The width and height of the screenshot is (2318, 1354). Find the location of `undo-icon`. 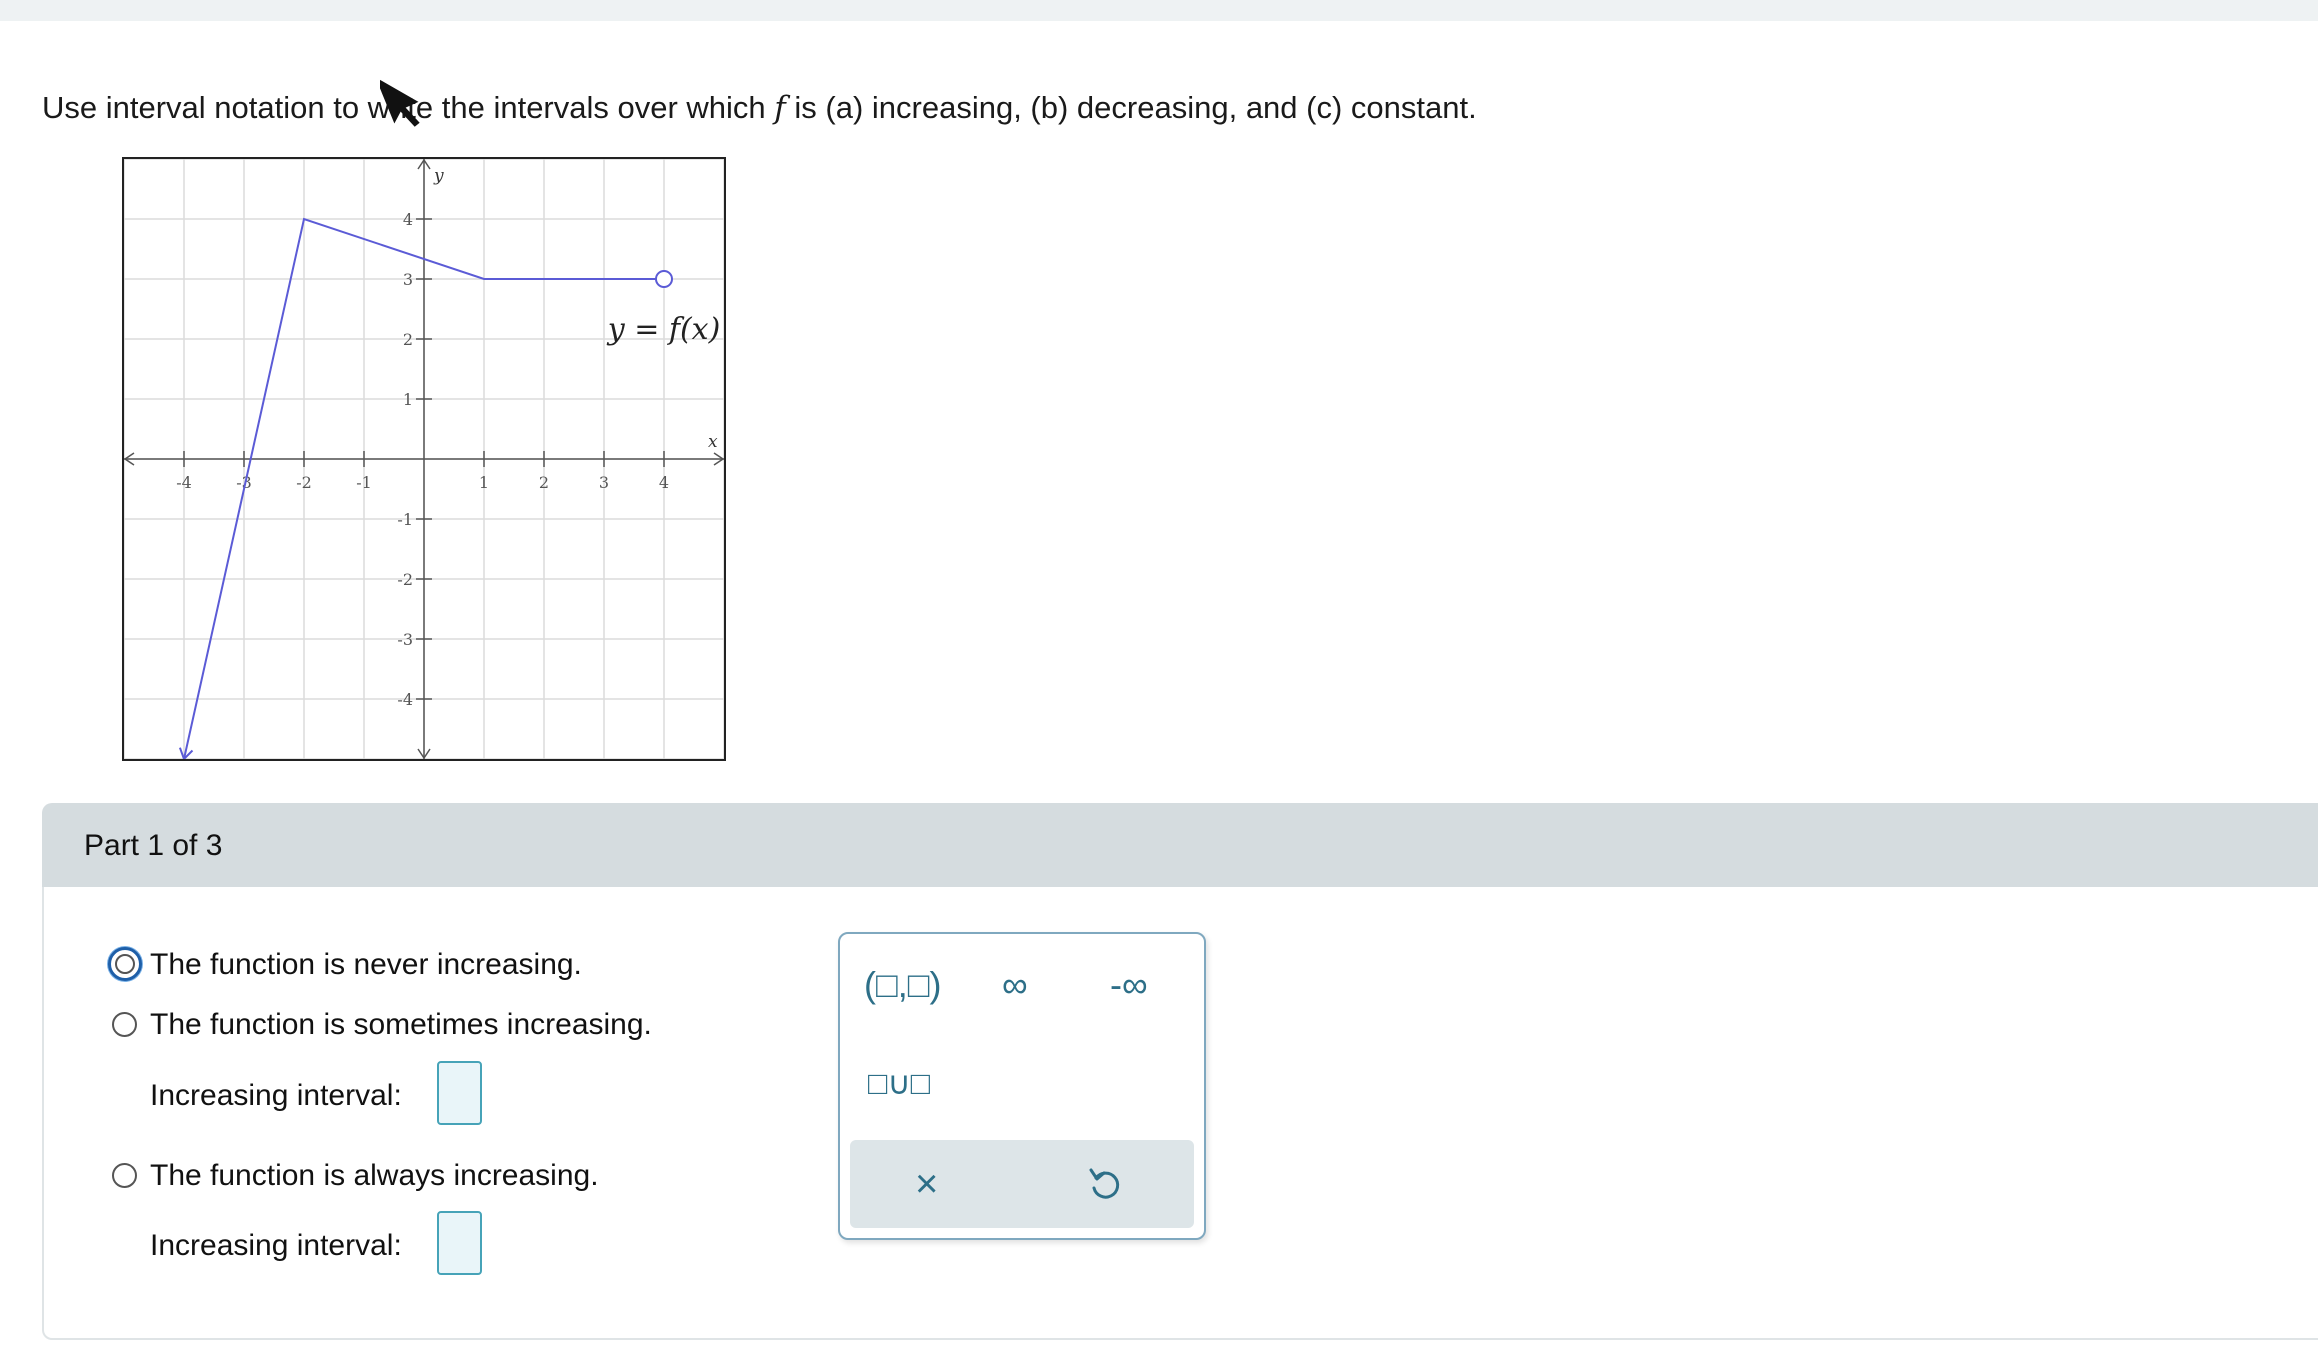

undo-icon is located at coordinates (1105, 1184).